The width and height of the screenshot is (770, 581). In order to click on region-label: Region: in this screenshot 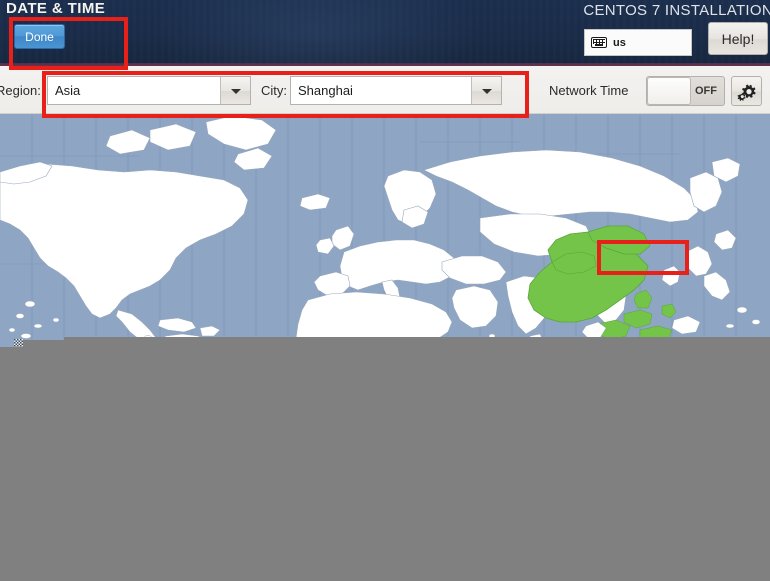, I will do `click(20, 90)`.